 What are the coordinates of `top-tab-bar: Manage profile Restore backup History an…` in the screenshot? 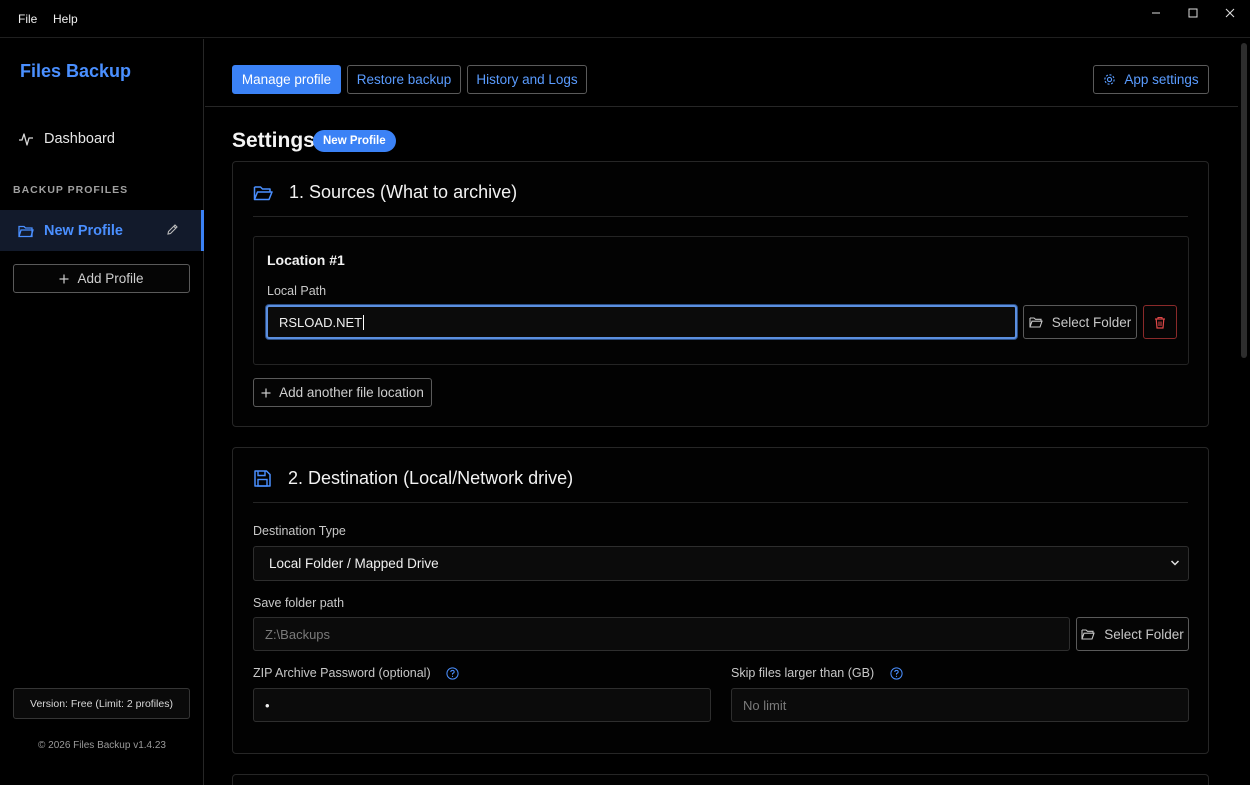 It's located at (721, 73).